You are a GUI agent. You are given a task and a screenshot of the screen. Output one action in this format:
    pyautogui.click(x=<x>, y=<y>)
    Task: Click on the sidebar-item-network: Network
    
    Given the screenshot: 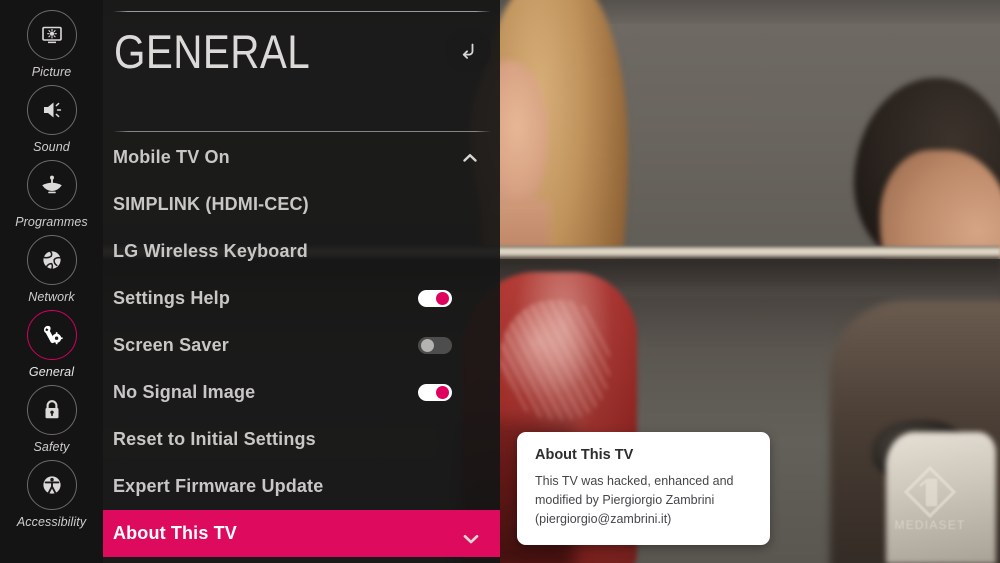 What is the action you would take?
    pyautogui.click(x=51, y=269)
    